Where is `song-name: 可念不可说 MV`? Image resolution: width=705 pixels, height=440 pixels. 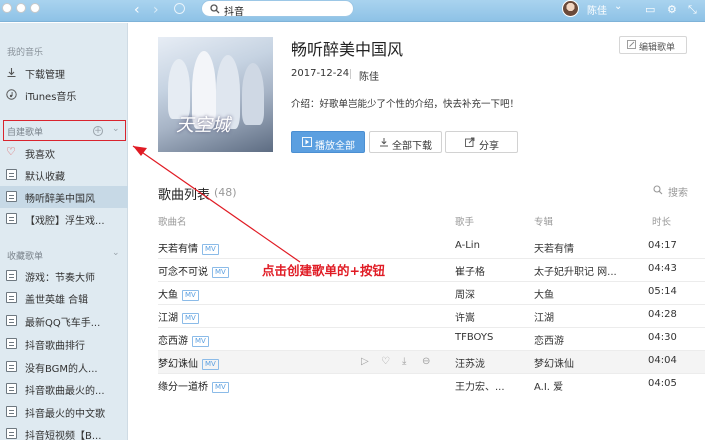
song-name: 可念不可说 MV is located at coordinates (193, 270).